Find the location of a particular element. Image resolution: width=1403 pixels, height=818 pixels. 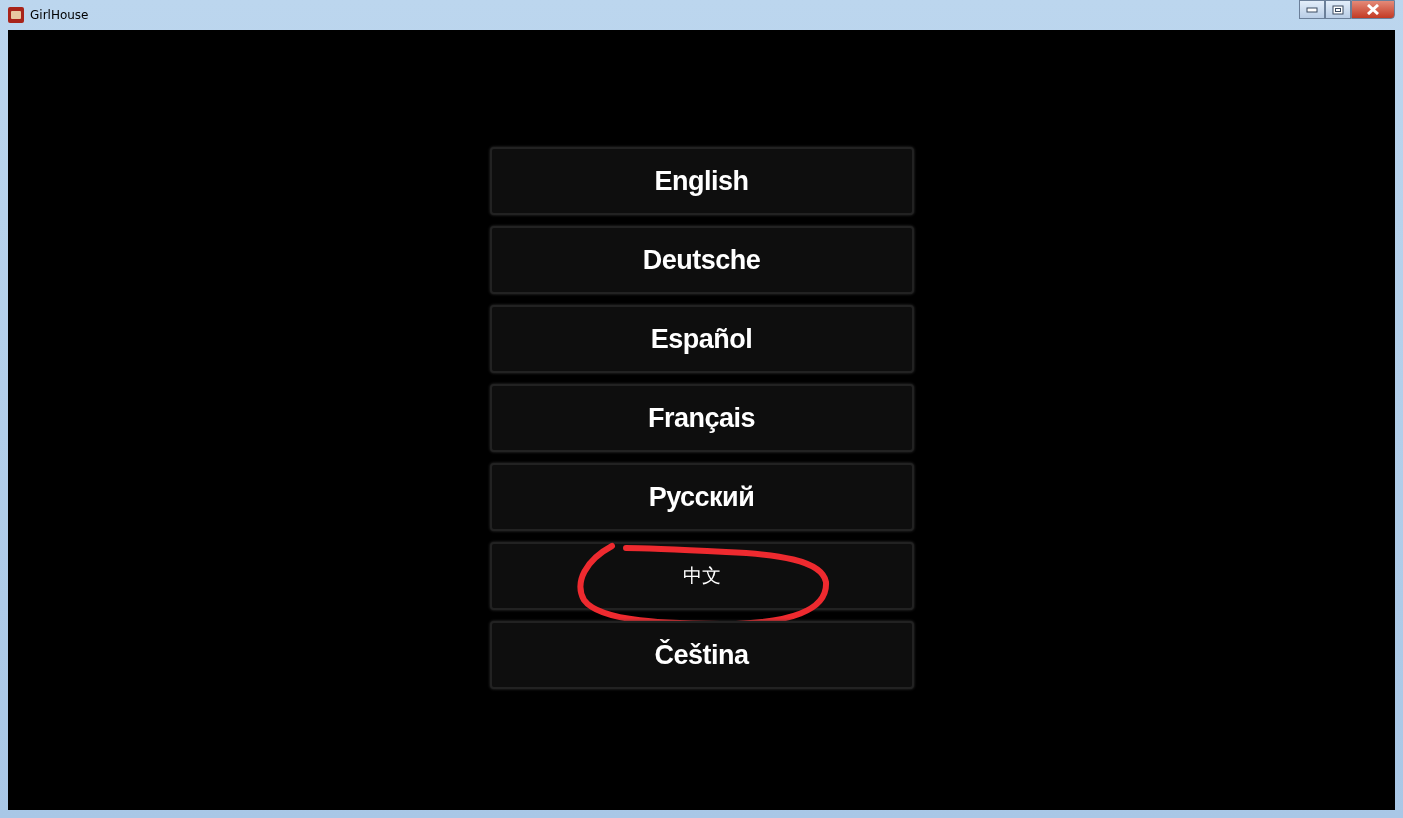

minimize-icon is located at coordinates (1312, 9).